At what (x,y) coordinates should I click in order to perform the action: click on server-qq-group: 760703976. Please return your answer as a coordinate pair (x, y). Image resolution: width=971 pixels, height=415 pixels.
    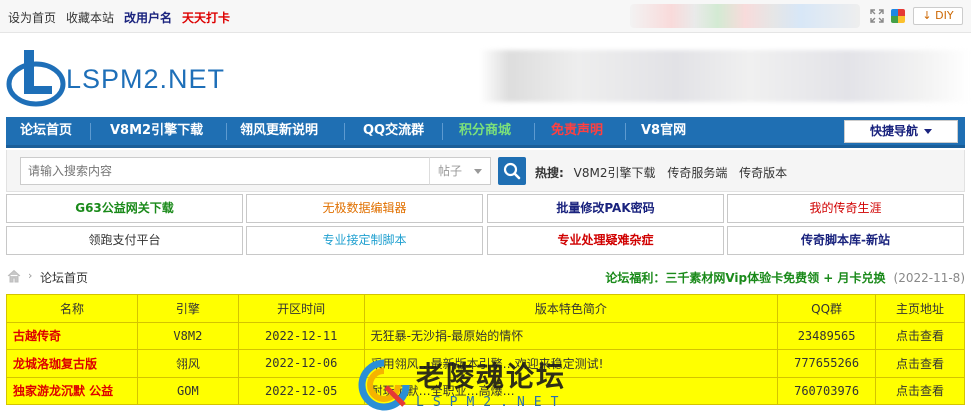
    Looking at the image, I should click on (827, 390).